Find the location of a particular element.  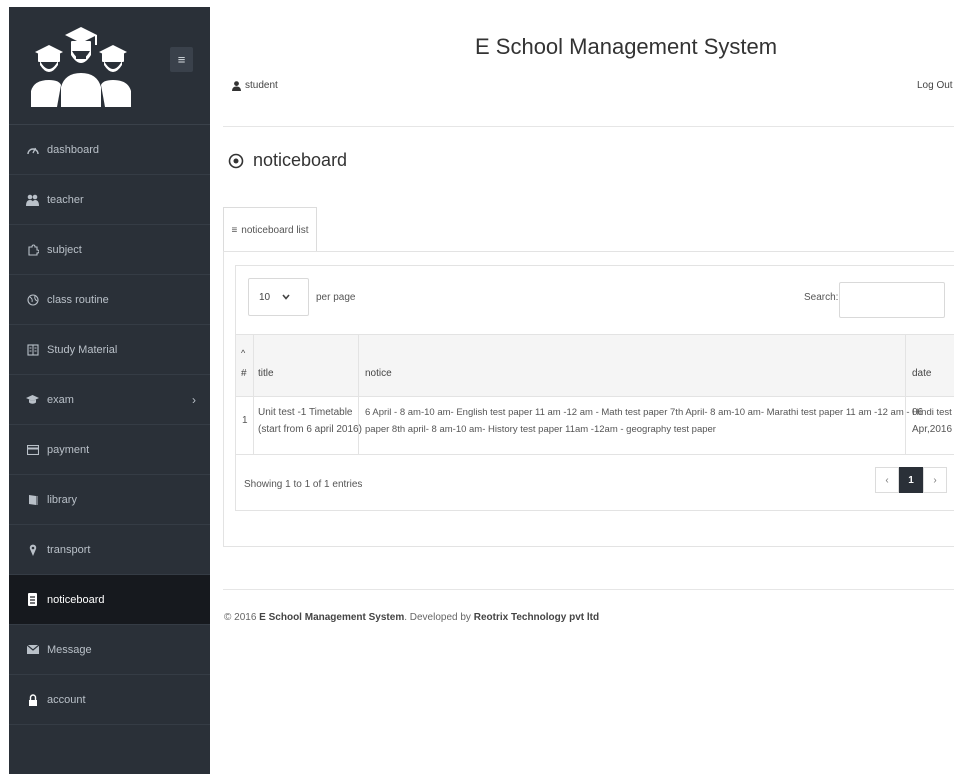

sidebar-item-label: payment is located at coordinates (68, 449).